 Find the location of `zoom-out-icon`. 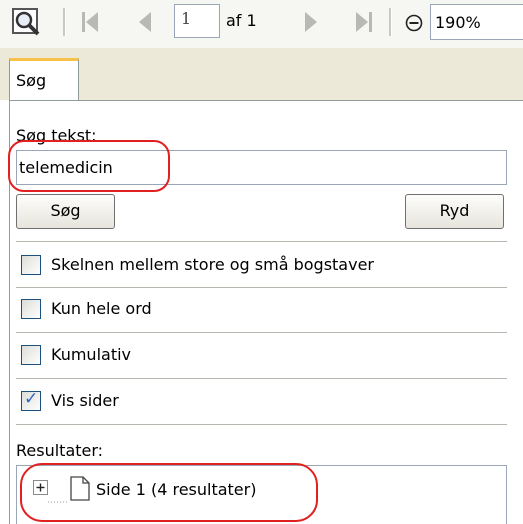

zoom-out-icon is located at coordinates (414, 25).